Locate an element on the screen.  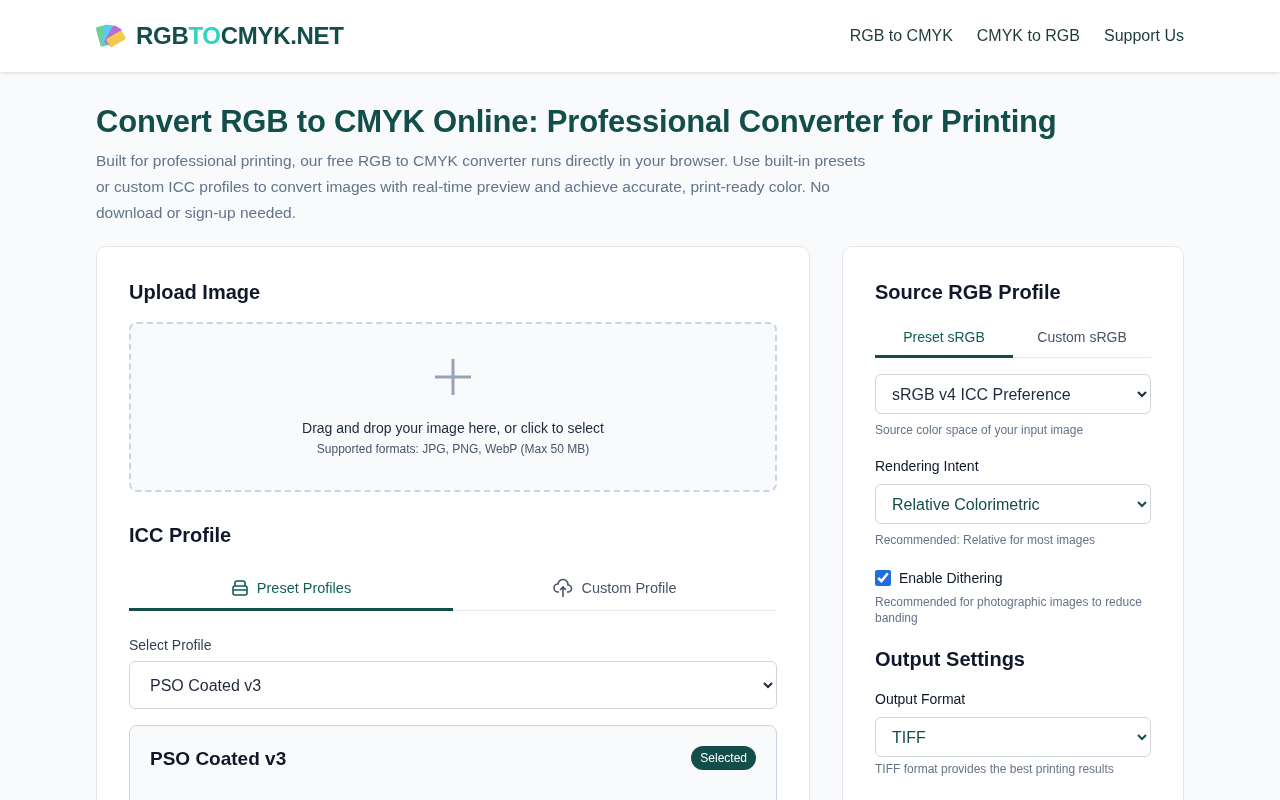
profile-tab: Preset Profiles is located at coordinates (291, 589).